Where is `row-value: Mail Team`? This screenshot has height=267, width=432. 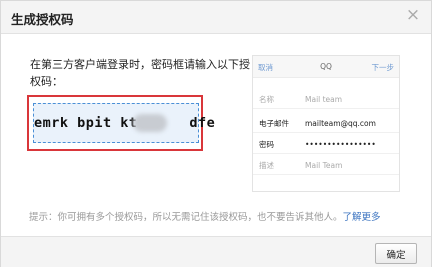
row-value: Mail Team is located at coordinates (324, 165).